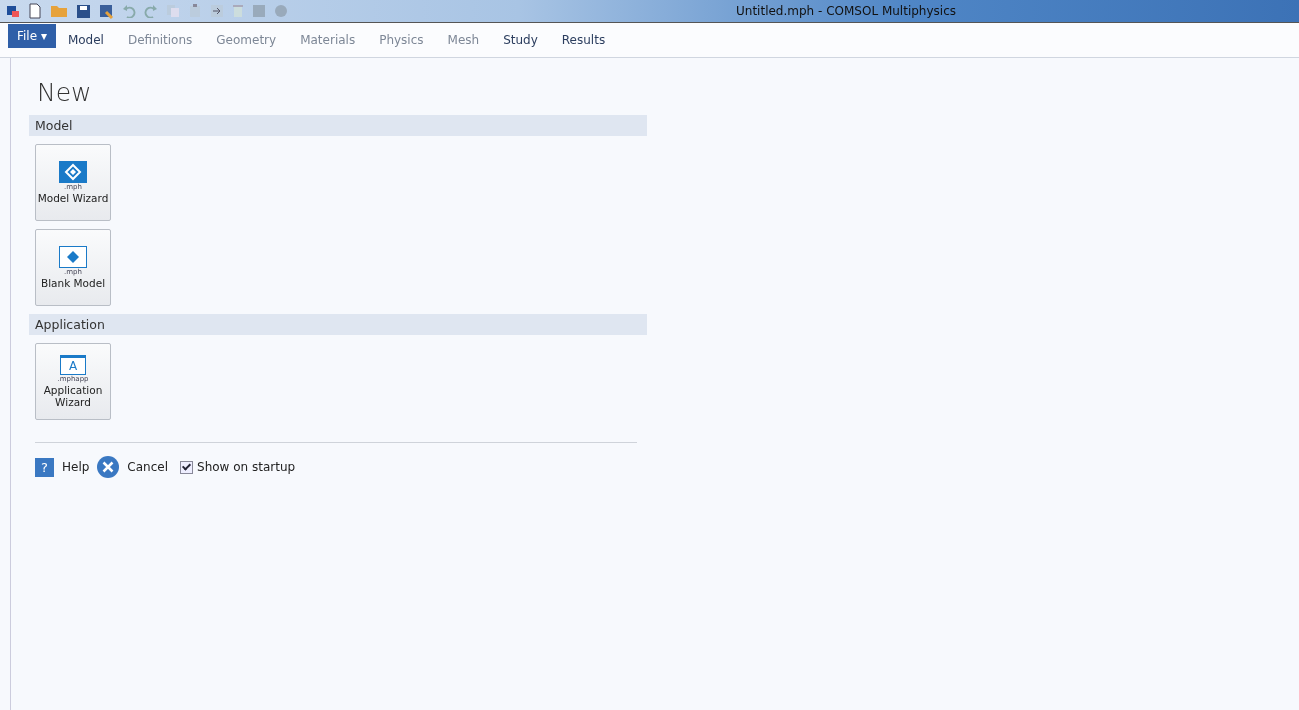 The height and width of the screenshot is (710, 1299). I want to click on page-title: New, so click(64, 92).